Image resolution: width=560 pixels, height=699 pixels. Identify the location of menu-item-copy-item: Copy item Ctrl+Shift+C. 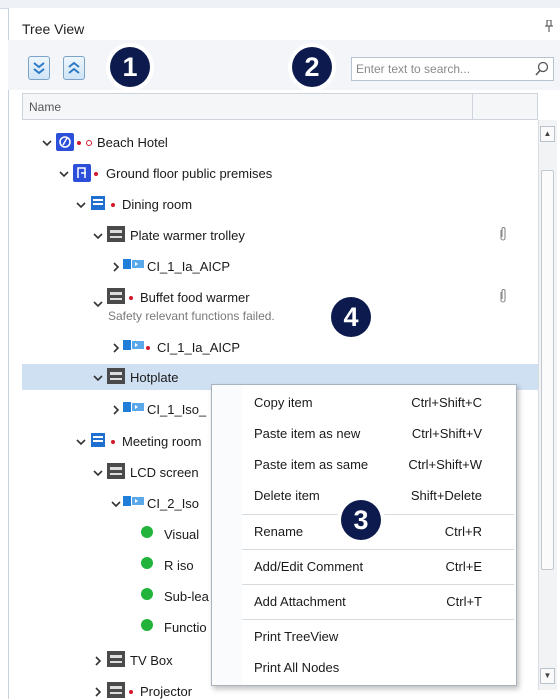
(364, 403).